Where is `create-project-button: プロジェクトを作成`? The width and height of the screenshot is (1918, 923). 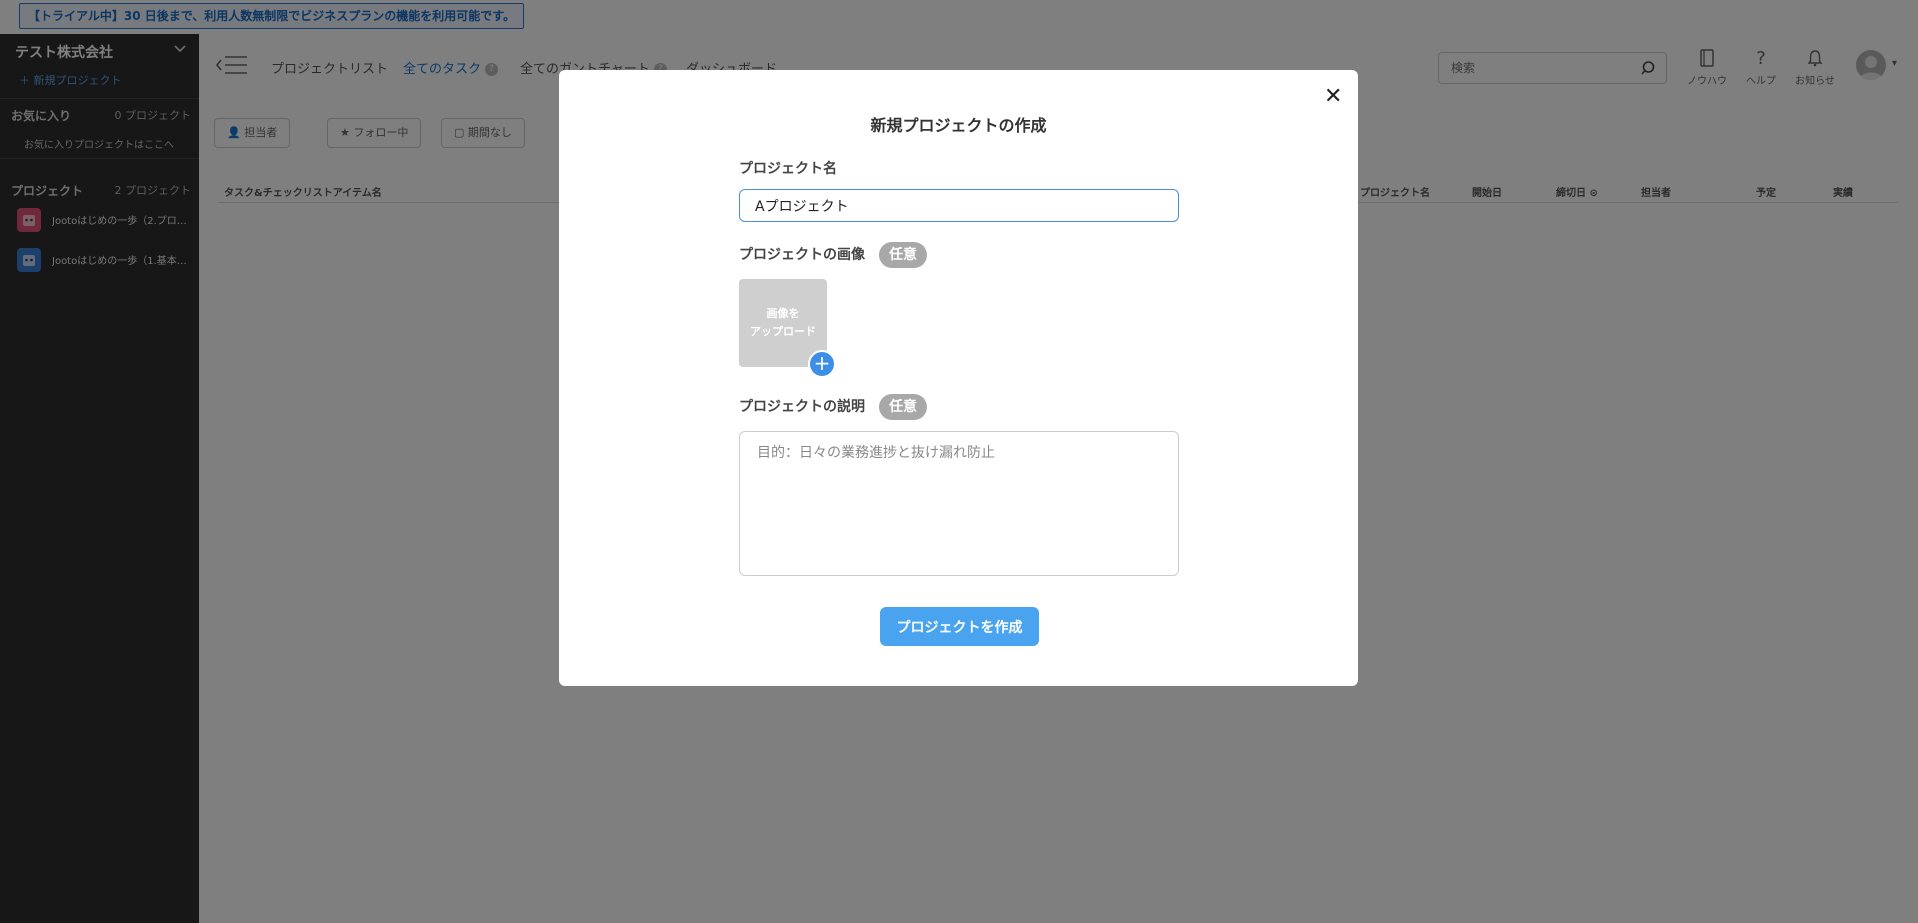 create-project-button: プロジェクトを作成 is located at coordinates (959, 626).